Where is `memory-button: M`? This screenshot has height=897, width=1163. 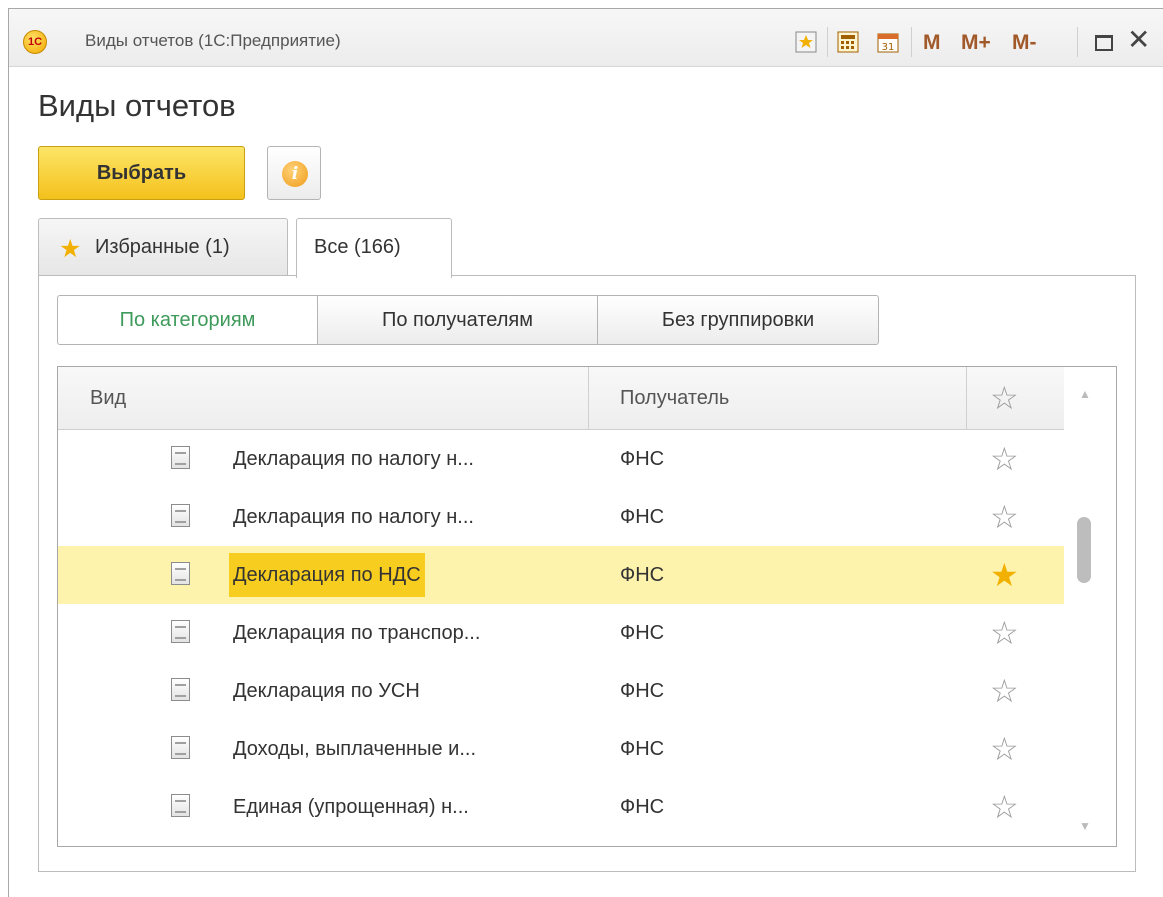 memory-button: M is located at coordinates (932, 43).